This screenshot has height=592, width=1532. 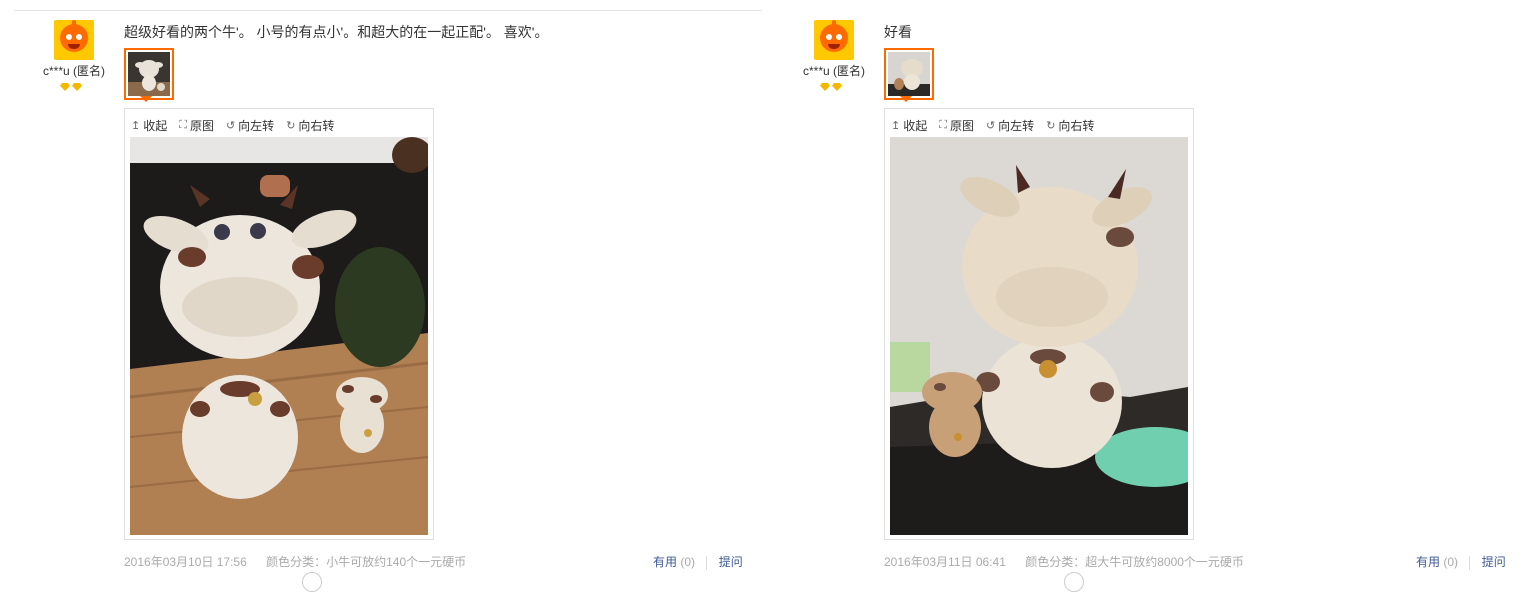 I want to click on review-date: 2016年03月10日 17:56, so click(x=185, y=562).